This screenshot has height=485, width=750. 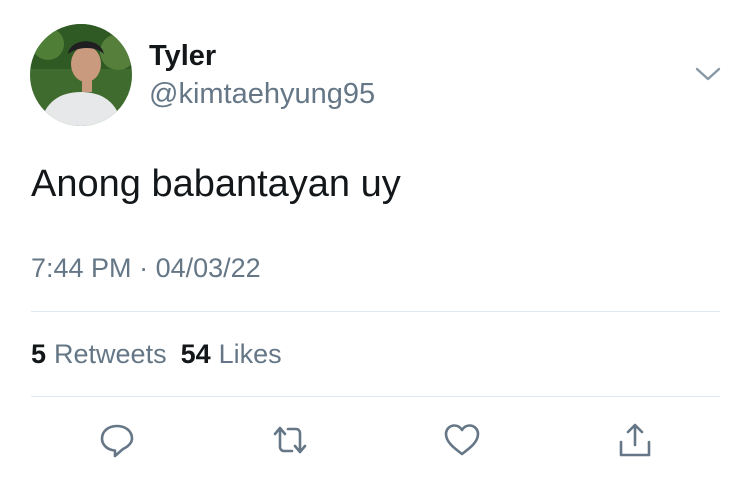 What do you see at coordinates (195, 354) in the screenshot?
I see `likes-count: 54` at bounding box center [195, 354].